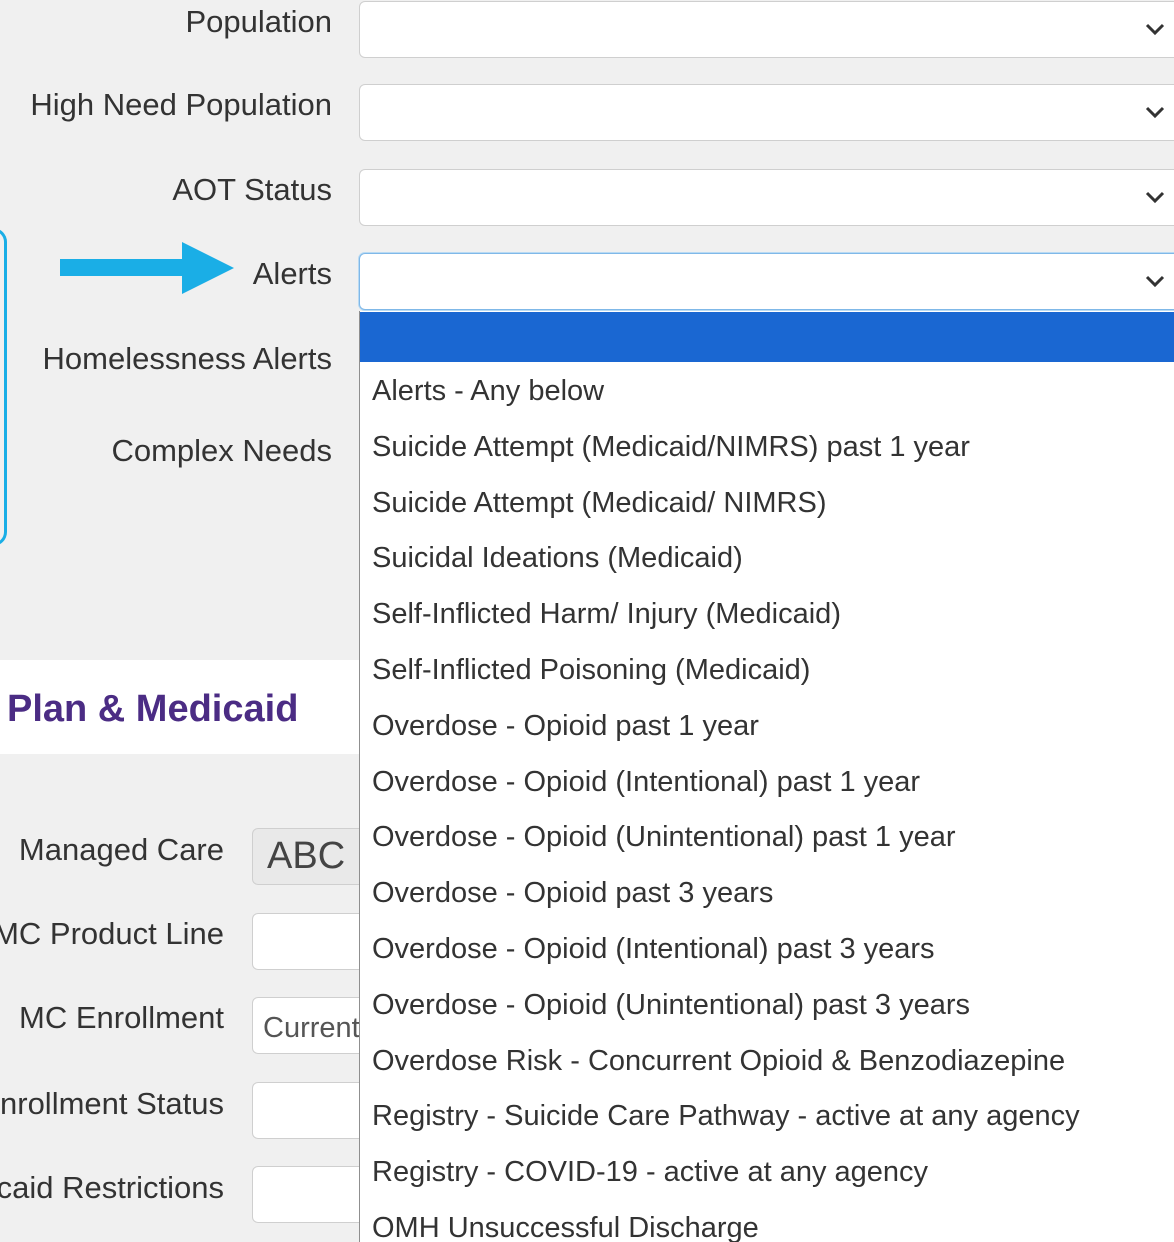 The width and height of the screenshot is (1174, 1242). I want to click on complex-needs-label: Complex Needs, so click(221, 450).